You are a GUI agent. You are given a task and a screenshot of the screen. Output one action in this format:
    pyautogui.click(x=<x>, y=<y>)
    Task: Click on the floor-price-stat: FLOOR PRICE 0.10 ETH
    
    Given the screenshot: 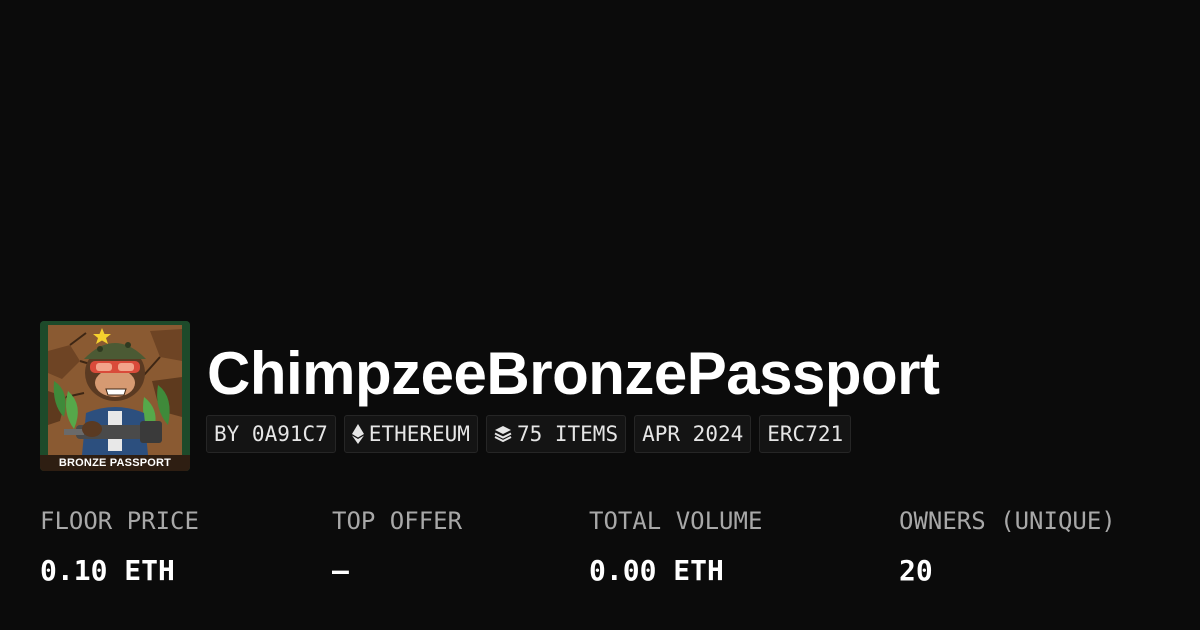 What is the action you would take?
    pyautogui.click(x=119, y=546)
    